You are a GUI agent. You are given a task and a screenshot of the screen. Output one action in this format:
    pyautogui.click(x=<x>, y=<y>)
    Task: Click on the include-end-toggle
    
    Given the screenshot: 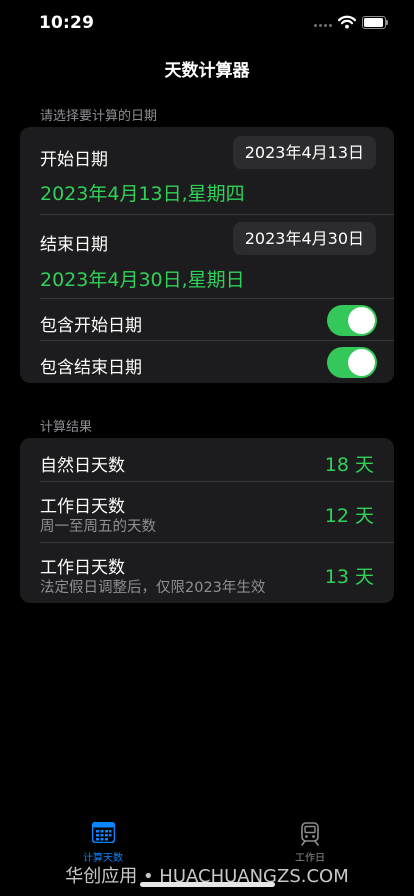 What is the action you would take?
    pyautogui.click(x=352, y=362)
    